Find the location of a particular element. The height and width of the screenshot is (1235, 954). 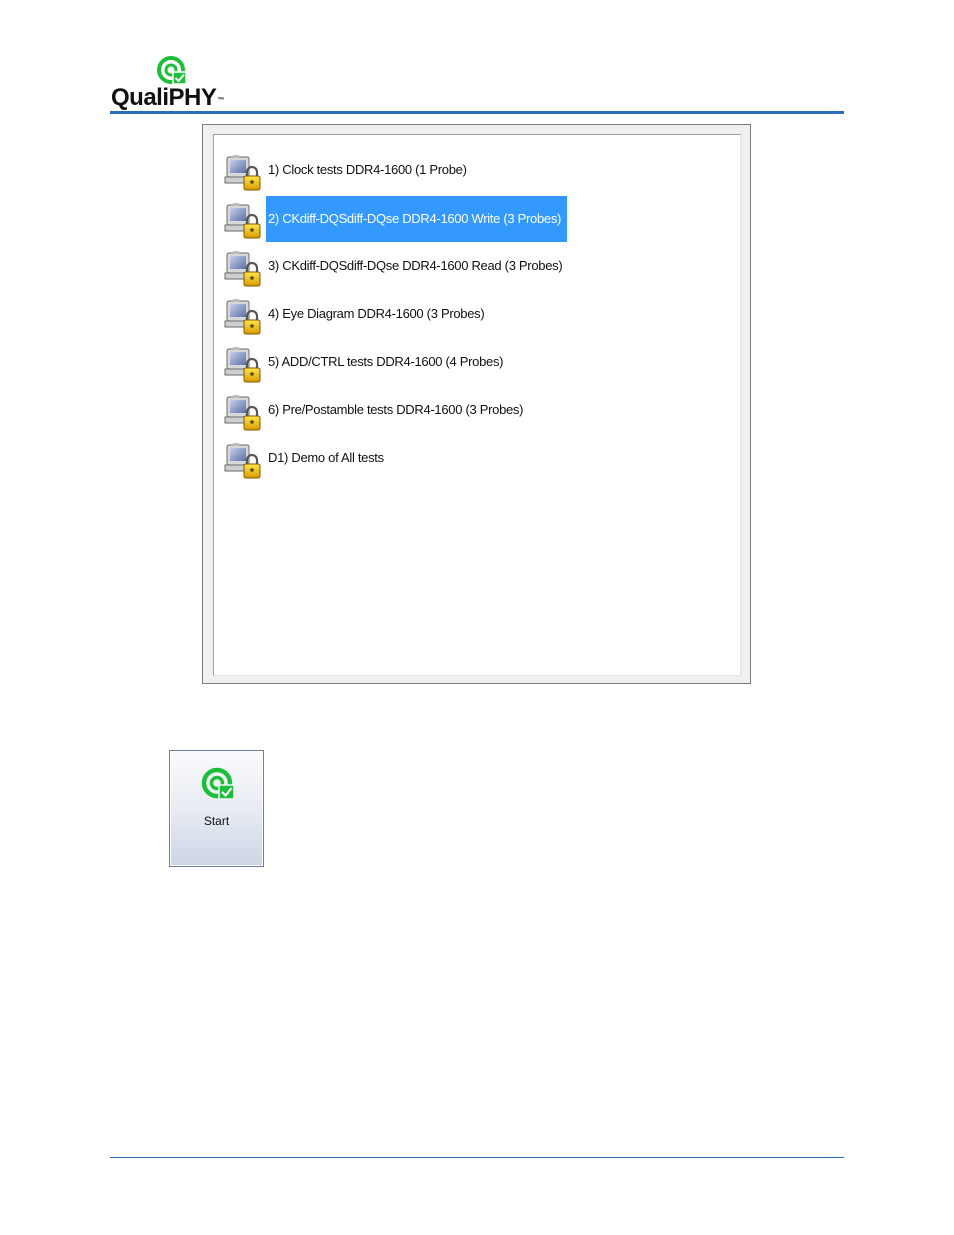

header-rule is located at coordinates (477, 112).